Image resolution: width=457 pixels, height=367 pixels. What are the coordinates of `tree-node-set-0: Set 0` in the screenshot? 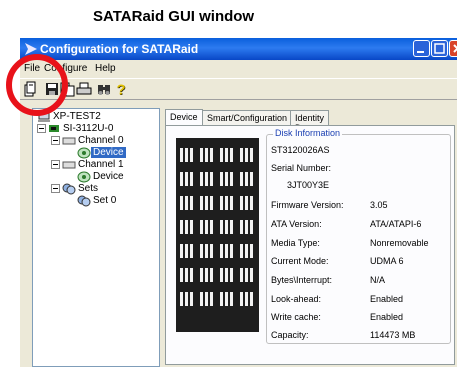 It's located at (104, 200).